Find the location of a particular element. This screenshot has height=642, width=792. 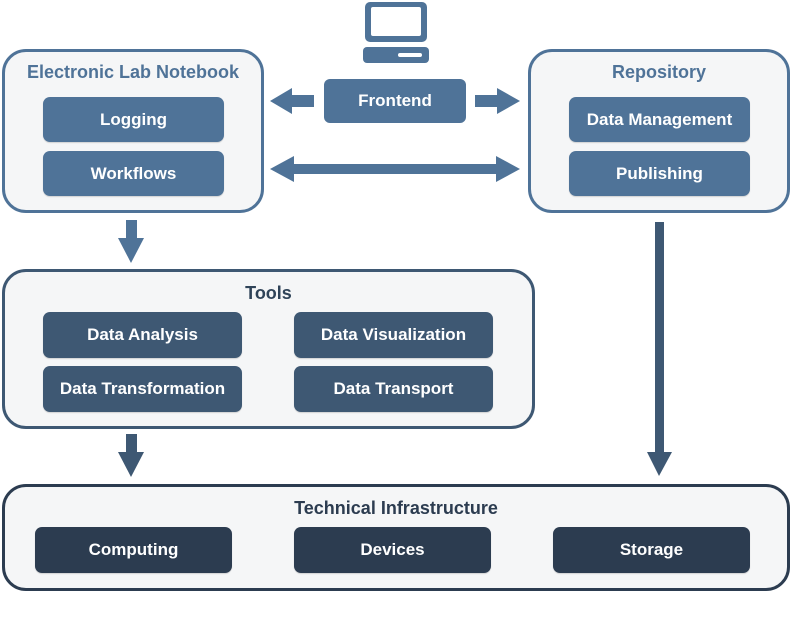

arrow-frontend-to-eln is located at coordinates (292, 101).